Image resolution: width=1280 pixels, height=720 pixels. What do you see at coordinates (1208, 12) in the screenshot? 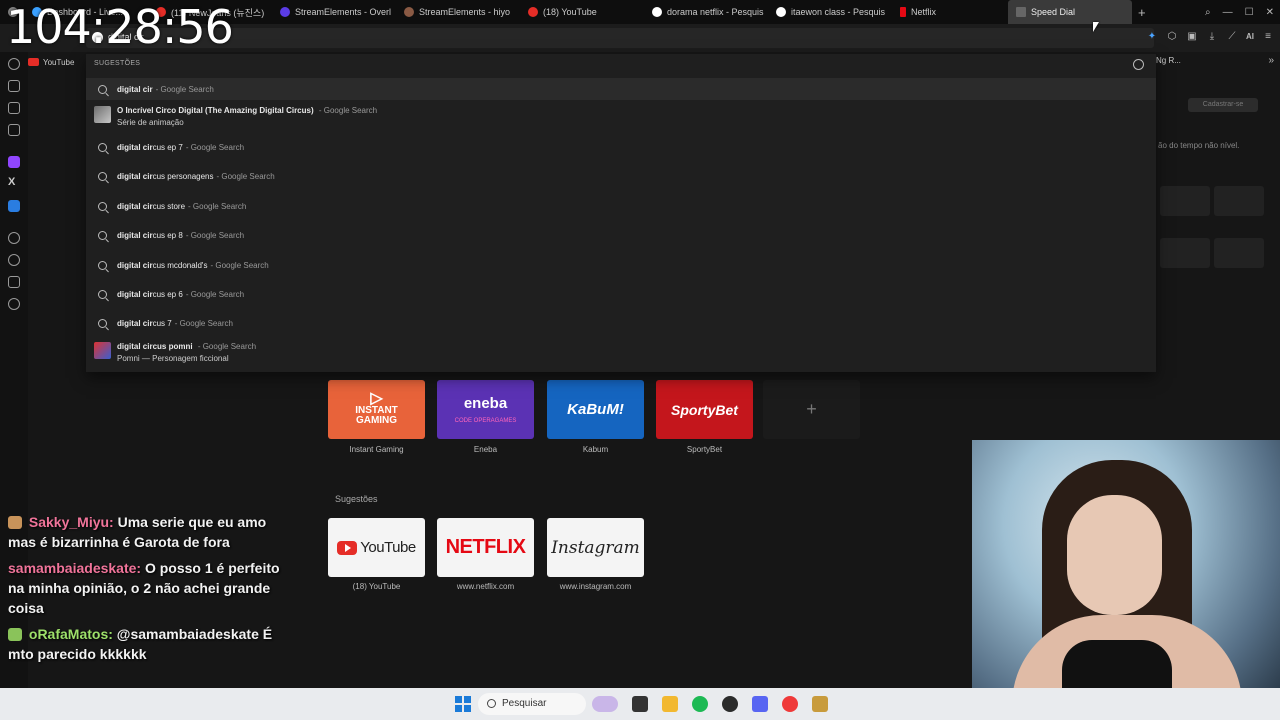
I see `tab-search-icon: ⌕` at bounding box center [1208, 12].